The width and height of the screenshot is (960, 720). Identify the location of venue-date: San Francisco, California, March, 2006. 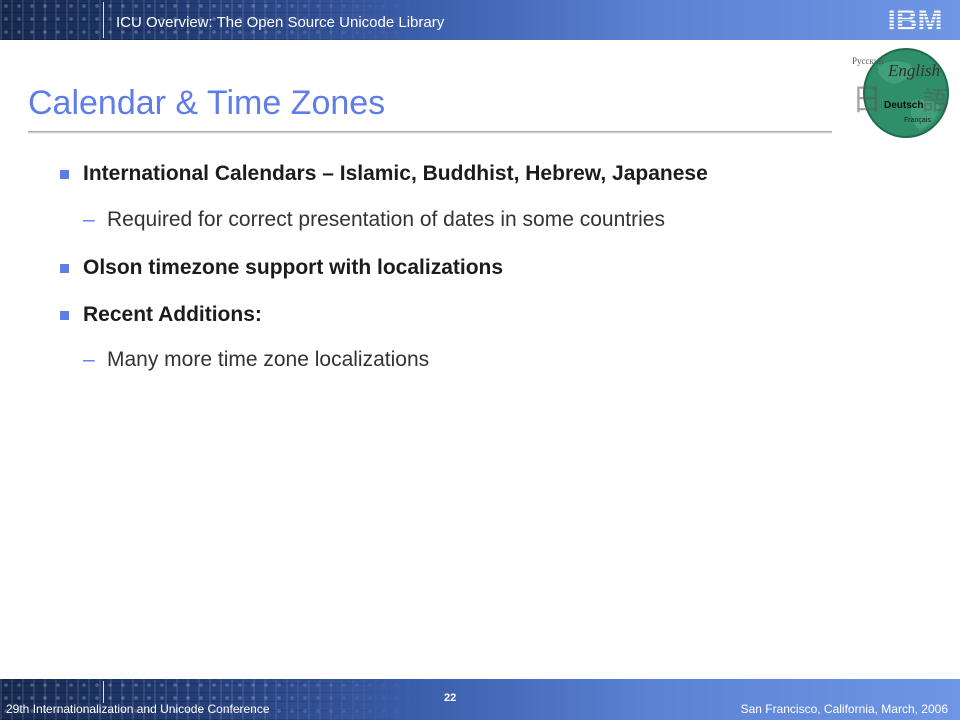
(844, 709).